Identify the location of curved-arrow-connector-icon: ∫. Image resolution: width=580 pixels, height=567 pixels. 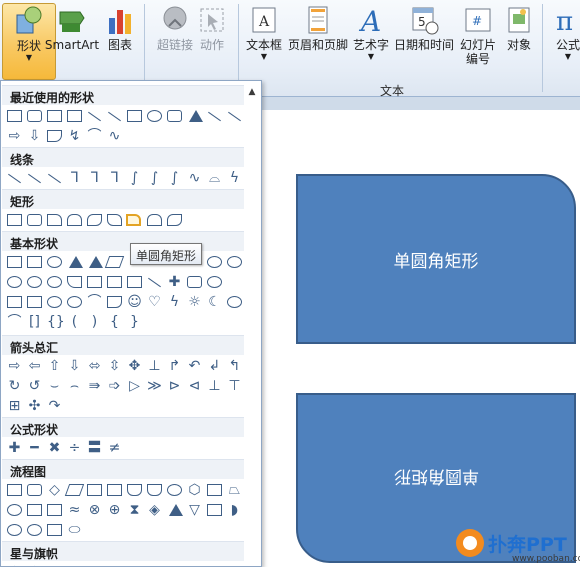
(154, 178).